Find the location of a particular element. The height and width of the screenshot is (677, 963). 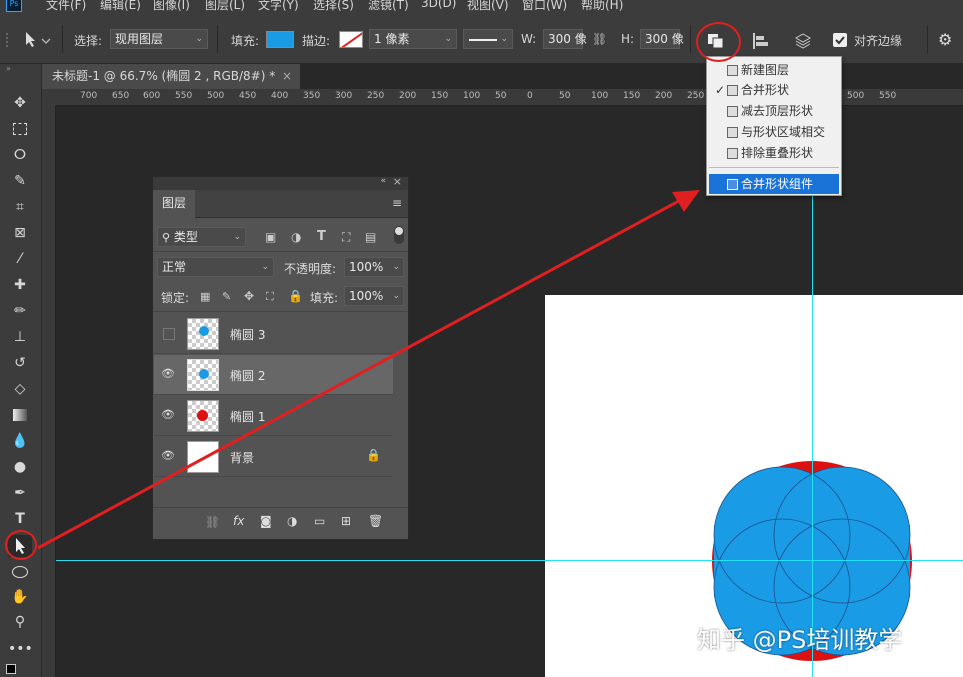

annotation-circle-options is located at coordinates (718, 42).